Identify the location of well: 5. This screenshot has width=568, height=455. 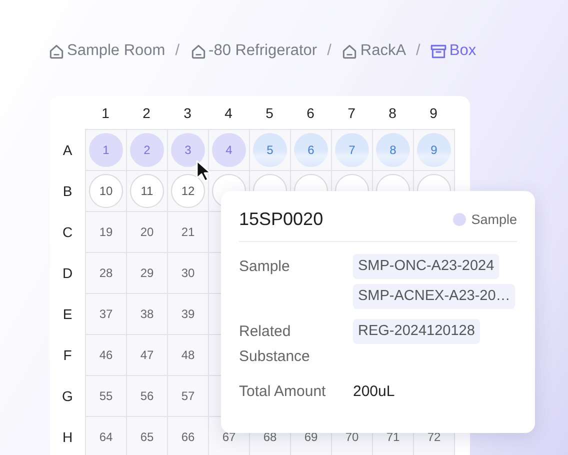
(270, 150).